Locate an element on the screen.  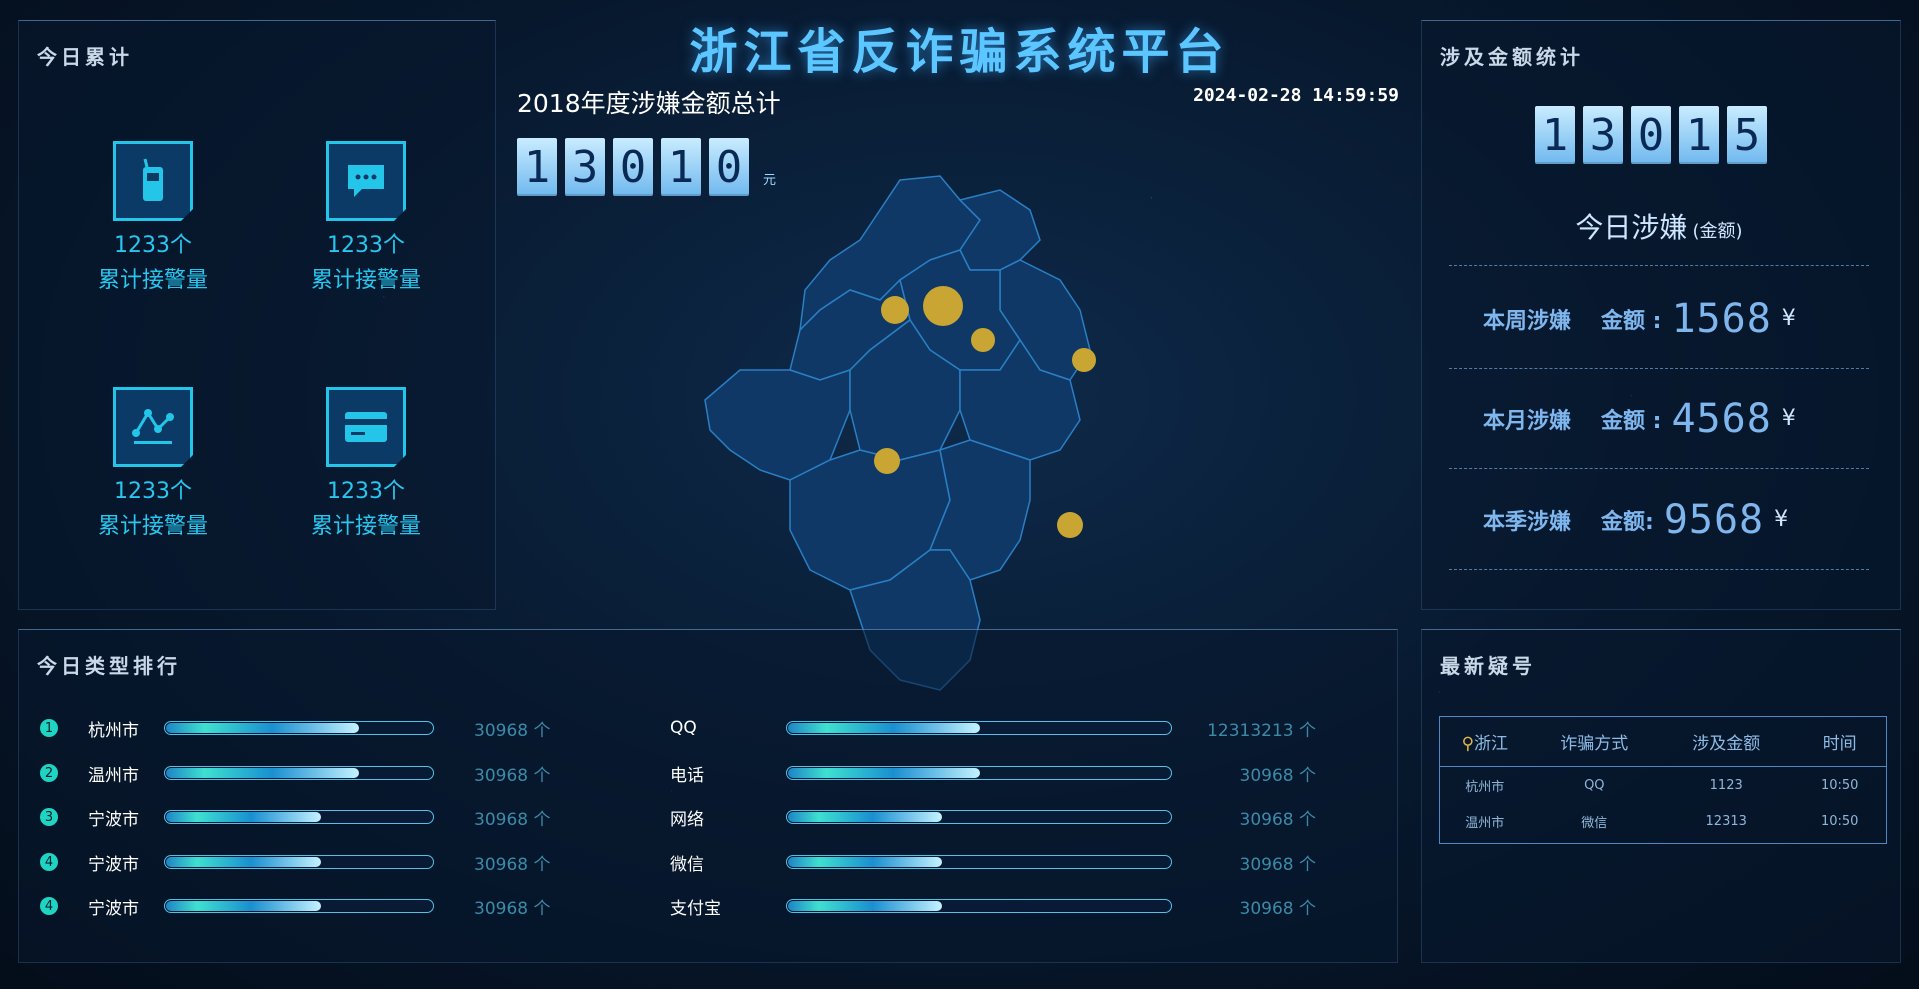
table-cell: 杭州市 is located at coordinates (1485, 787).